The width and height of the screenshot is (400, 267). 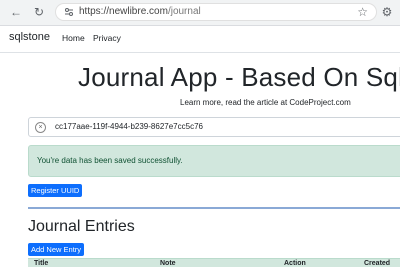 I want to click on back-arrow-icon: ←, so click(x=16, y=12).